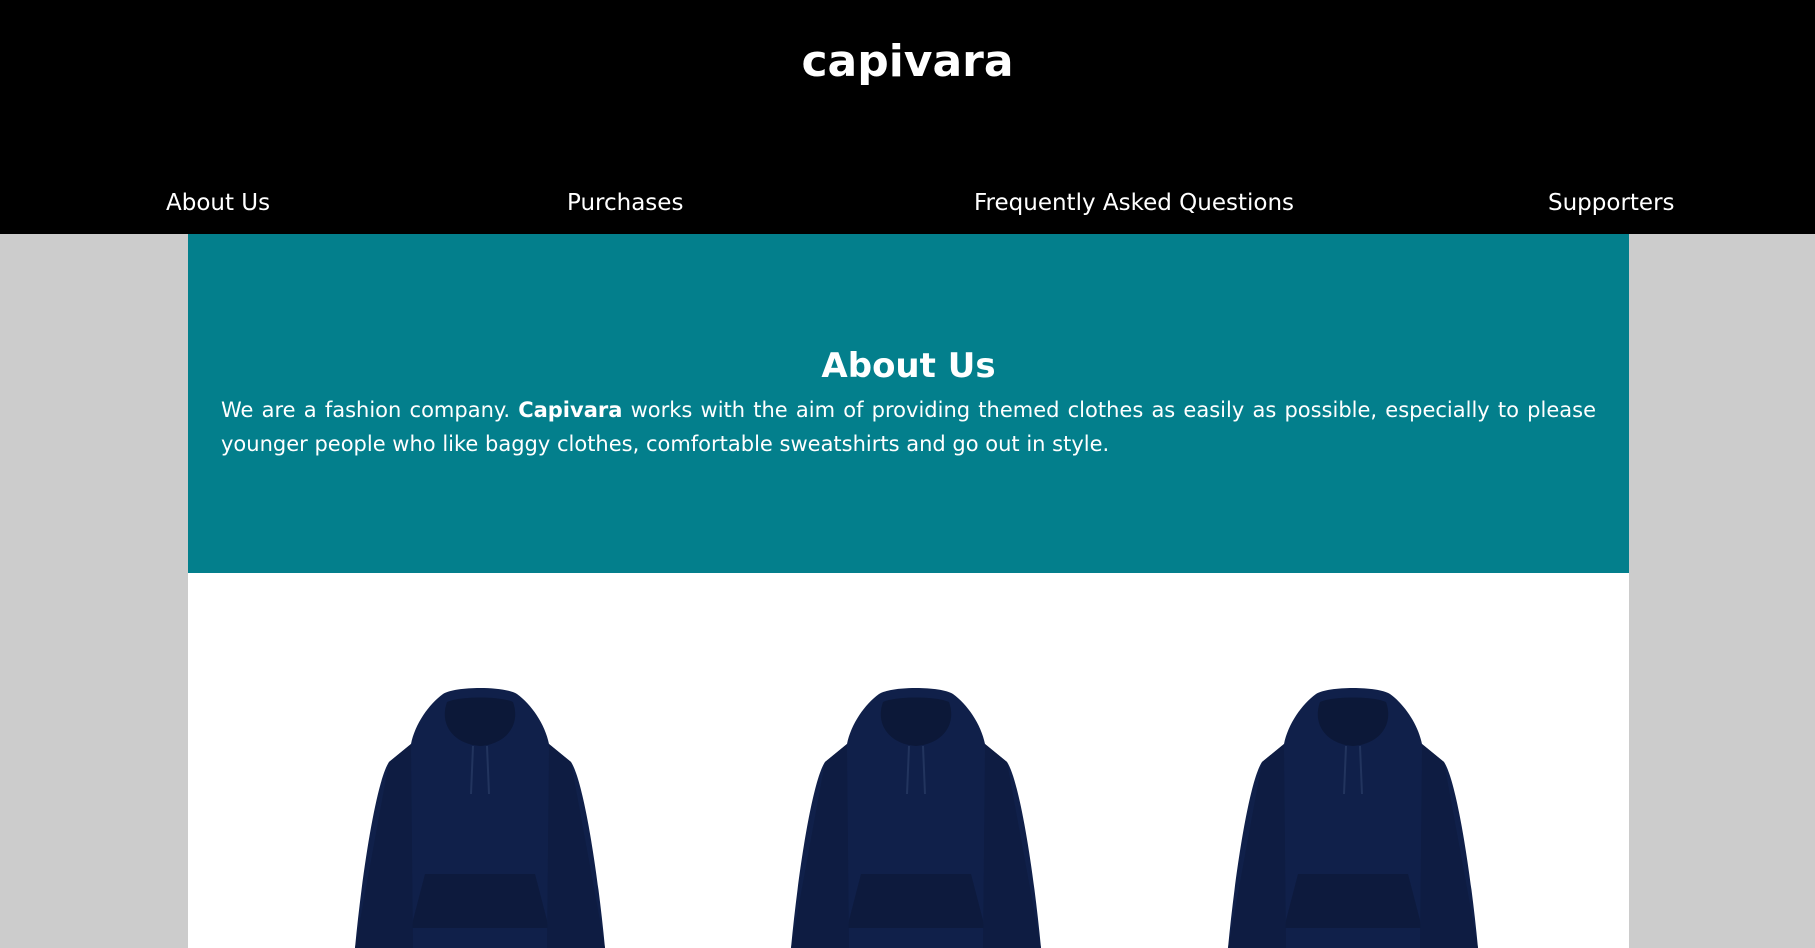 Image resolution: width=1815 pixels, height=948 pixels. Describe the element at coordinates (1611, 206) in the screenshot. I see `nav-supporters: Supporters` at that location.